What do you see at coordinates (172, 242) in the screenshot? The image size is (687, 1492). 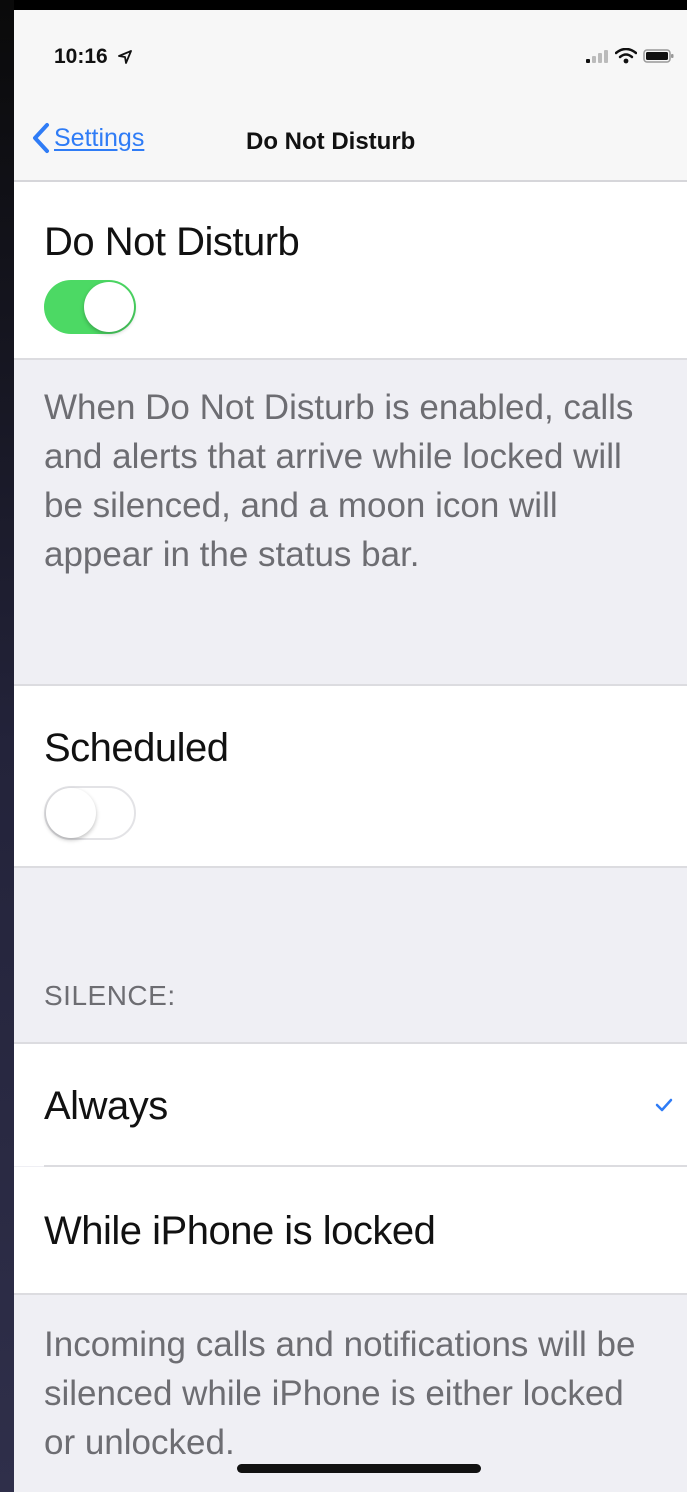 I see `dnd-label: Do Not Disturb` at bounding box center [172, 242].